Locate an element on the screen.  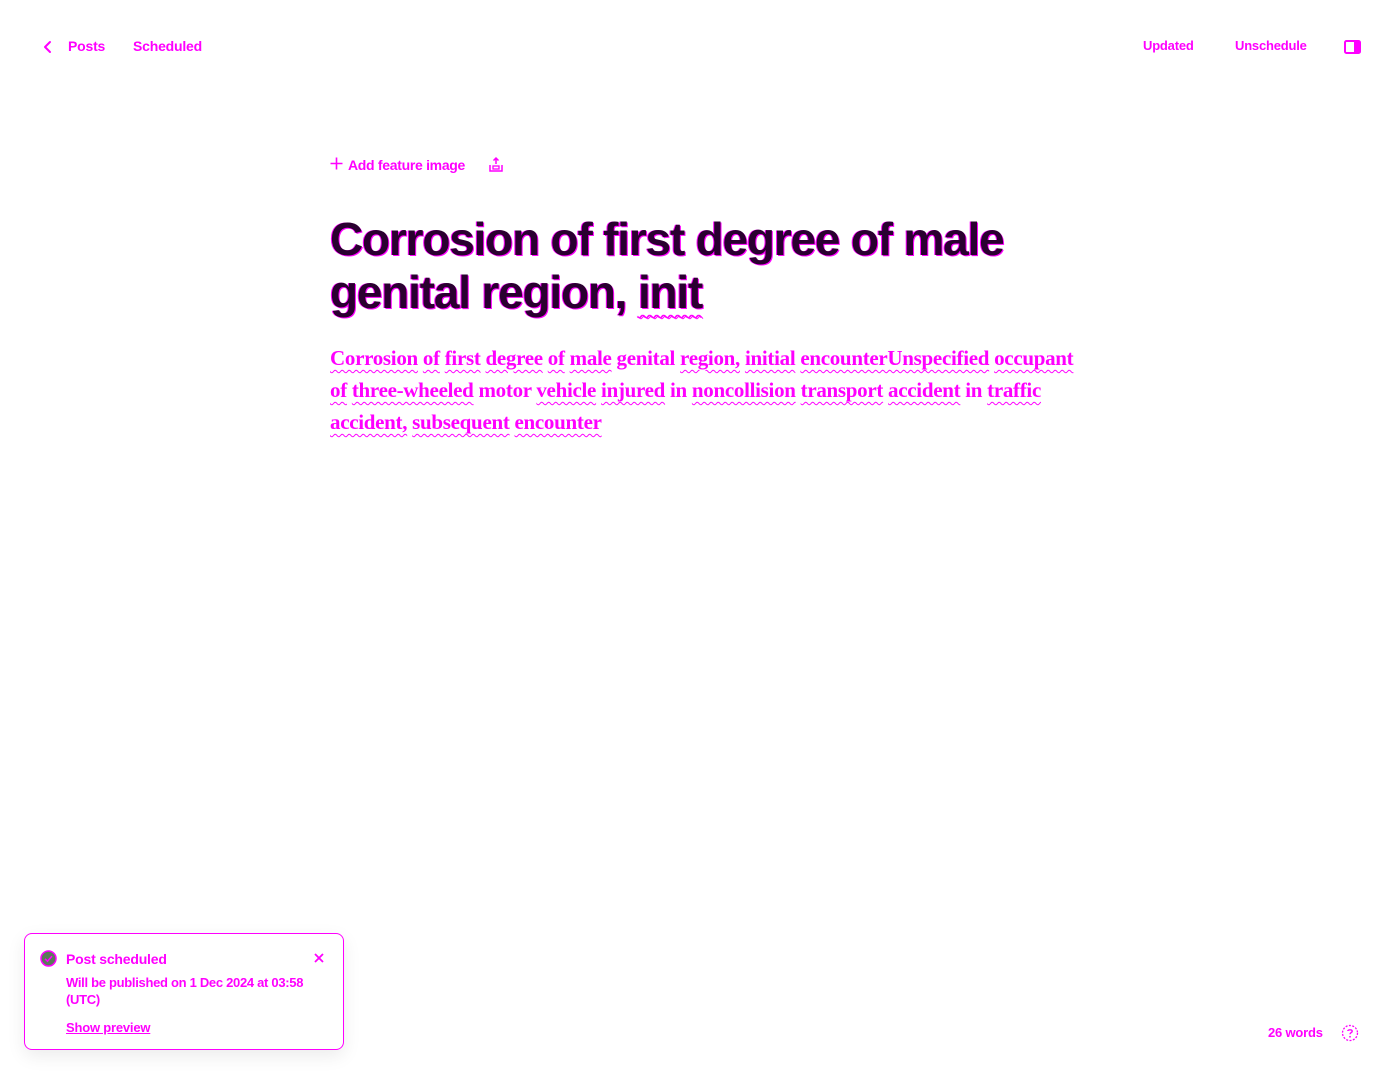
body-text-fragment: genital is located at coordinates (646, 358).